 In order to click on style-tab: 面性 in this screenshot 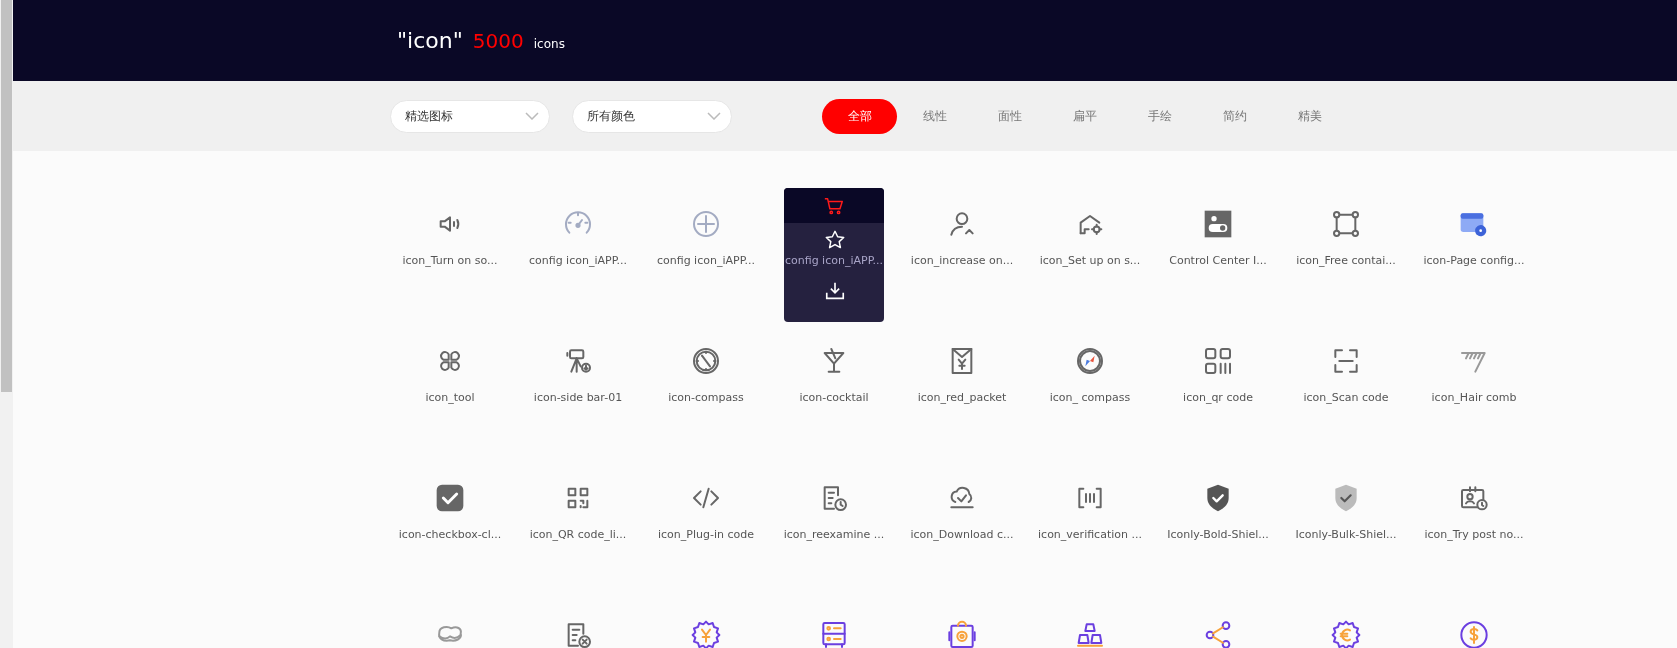, I will do `click(1009, 116)`.